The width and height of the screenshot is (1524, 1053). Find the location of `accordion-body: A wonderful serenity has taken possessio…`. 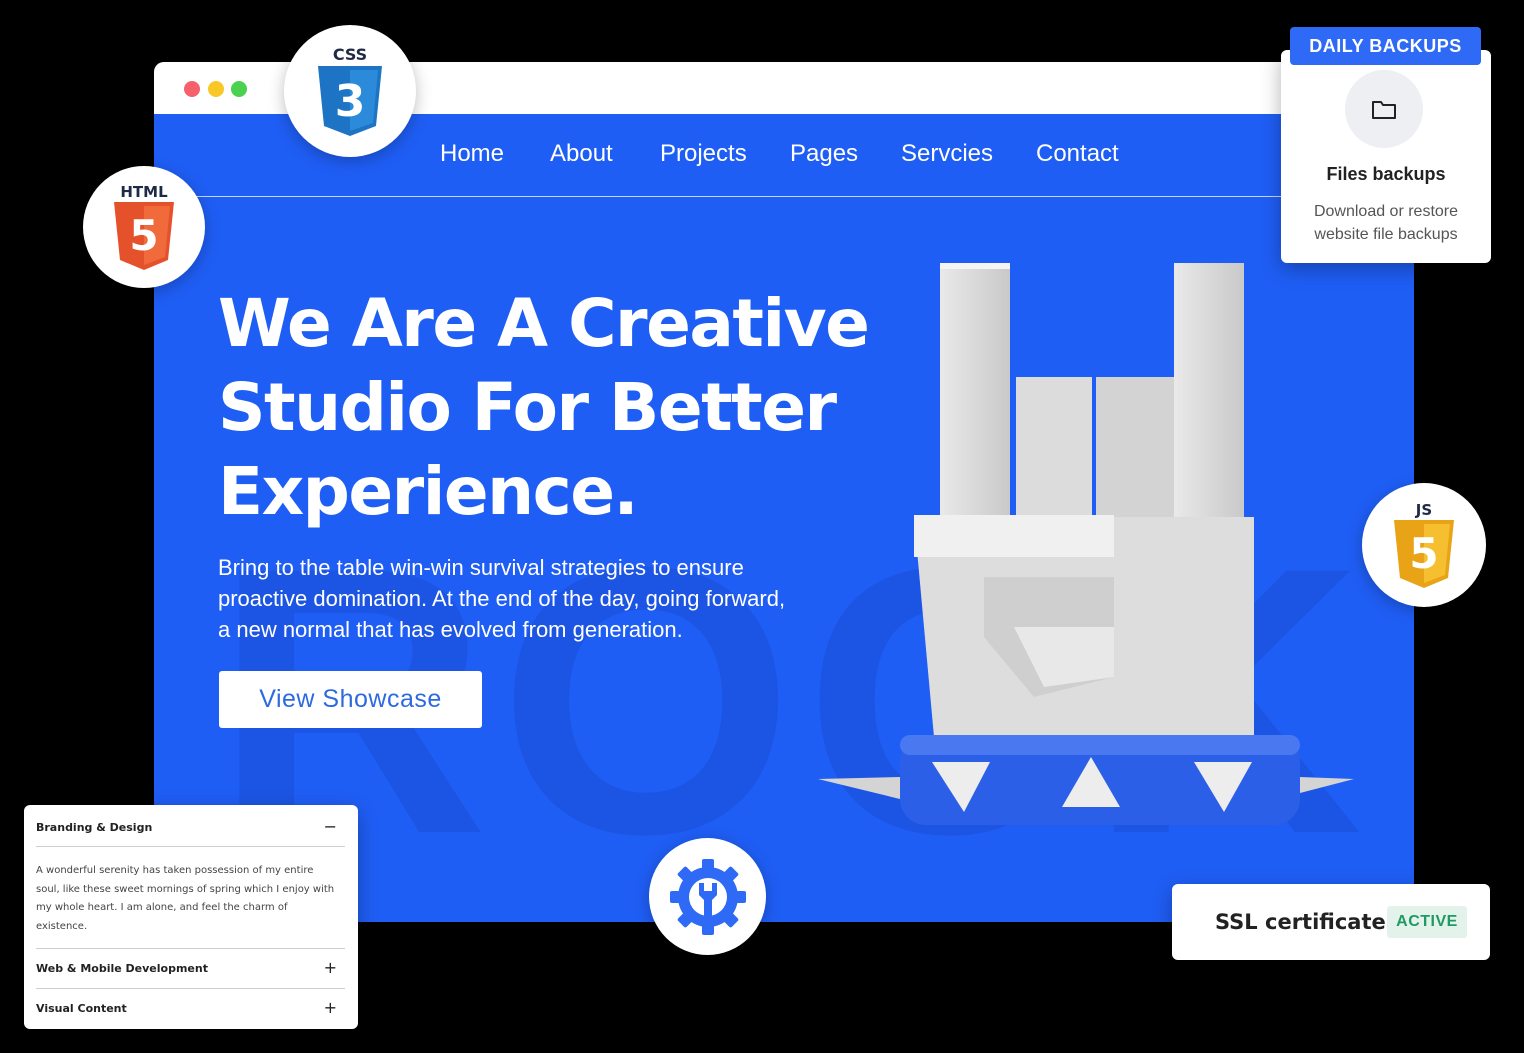

accordion-body: A wonderful serenity has taken possessio… is located at coordinates (192, 899).